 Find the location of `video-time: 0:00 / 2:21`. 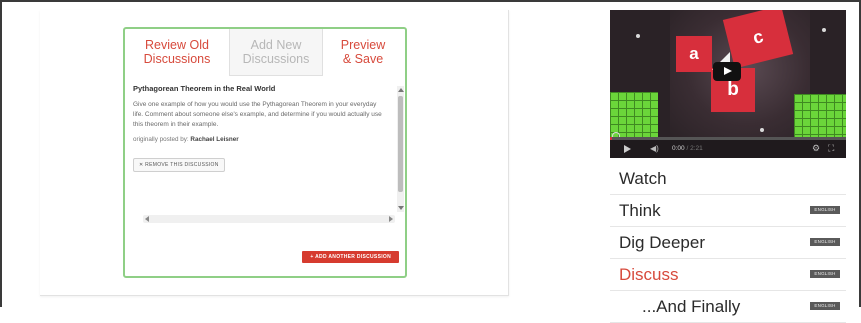

video-time: 0:00 / 2:21 is located at coordinates (687, 148).